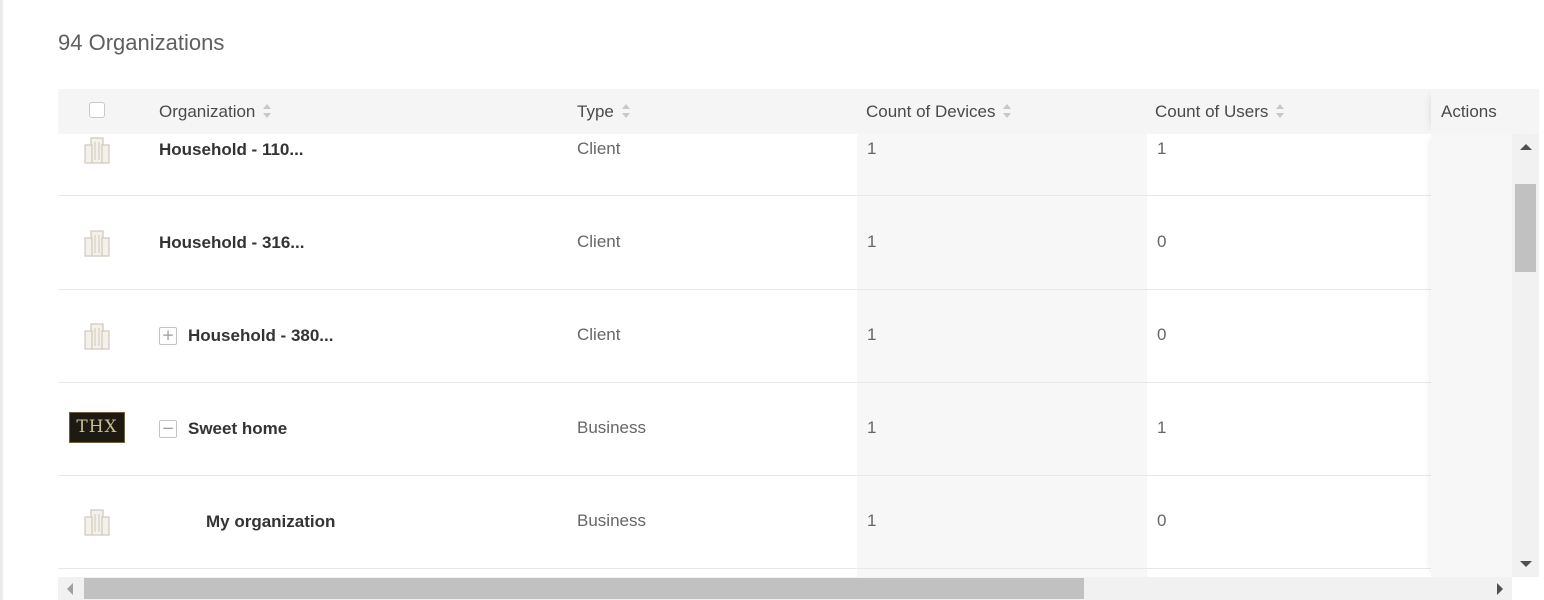  What do you see at coordinates (595, 111) in the screenshot?
I see `column-header-label: Type` at bounding box center [595, 111].